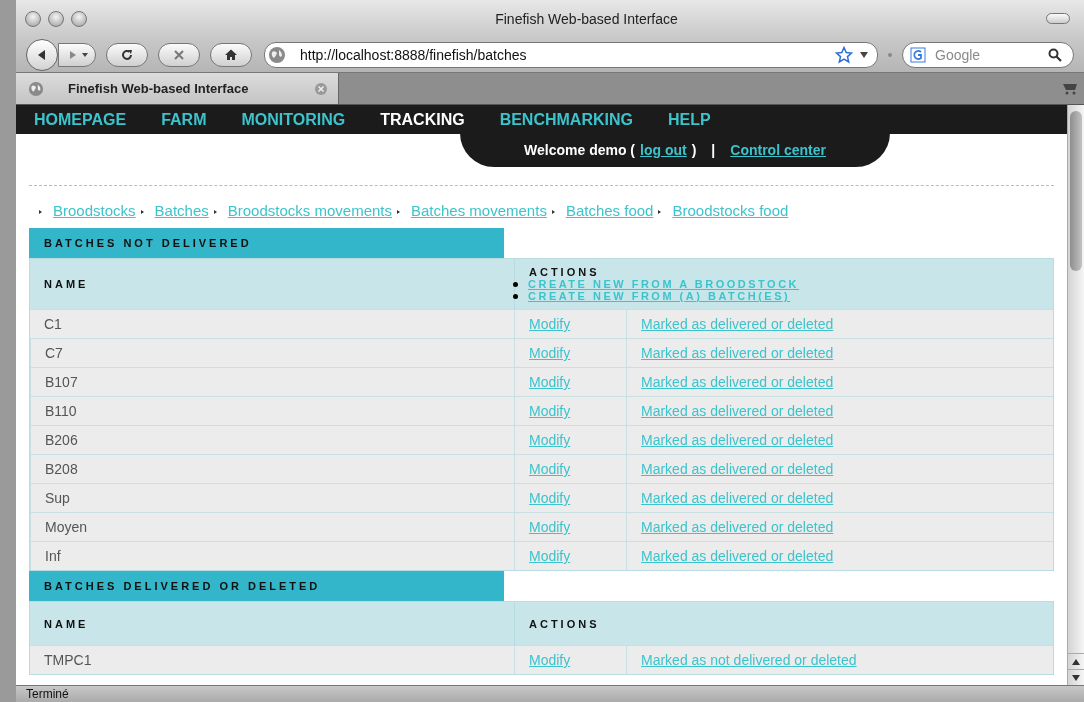 The height and width of the screenshot is (702, 1084). I want to click on control-center-link: Control center, so click(778, 150).